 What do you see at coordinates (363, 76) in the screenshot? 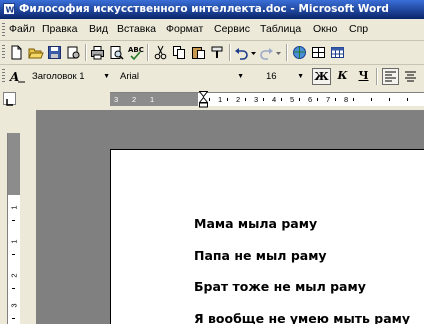
I see `underline-button: Ч` at bounding box center [363, 76].